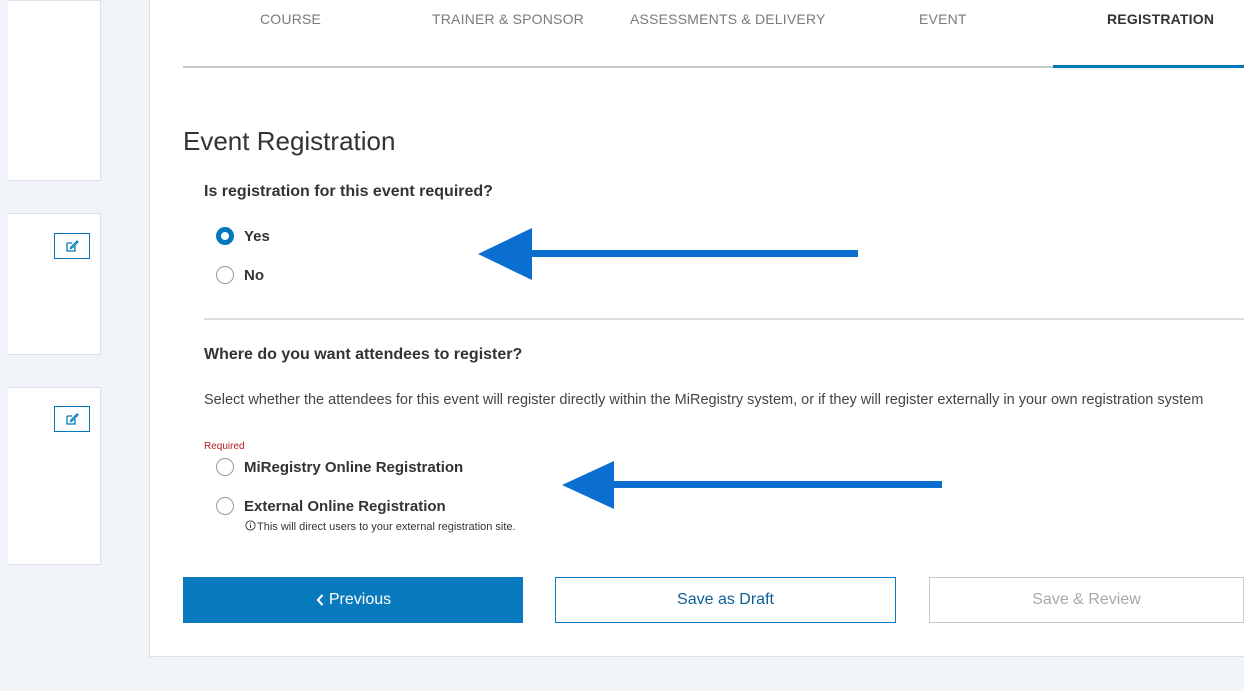 Image resolution: width=1244 pixels, height=691 pixels. What do you see at coordinates (363, 354) in the screenshot?
I see `register-location-question: Where do you want attendees to register?` at bounding box center [363, 354].